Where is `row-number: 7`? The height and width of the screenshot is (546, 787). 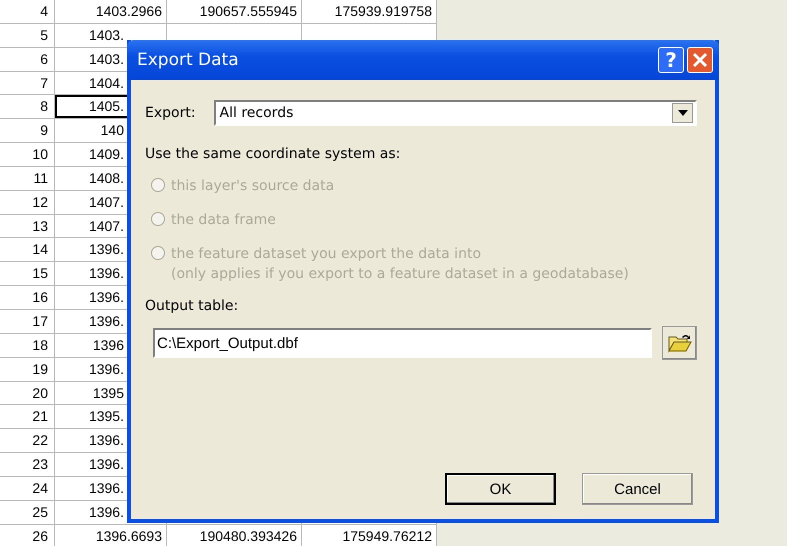
row-number: 7 is located at coordinates (27, 83).